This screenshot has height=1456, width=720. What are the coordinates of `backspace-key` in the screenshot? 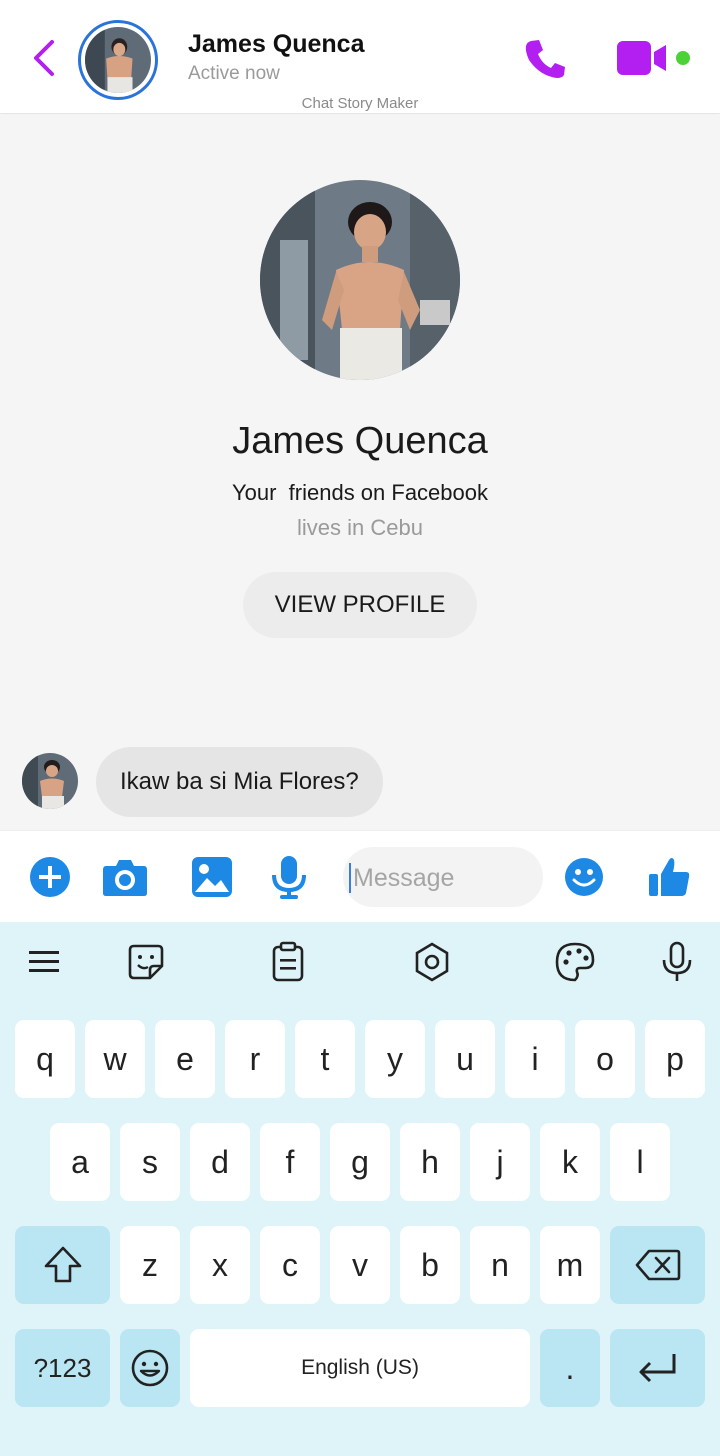 It's located at (657, 1265).